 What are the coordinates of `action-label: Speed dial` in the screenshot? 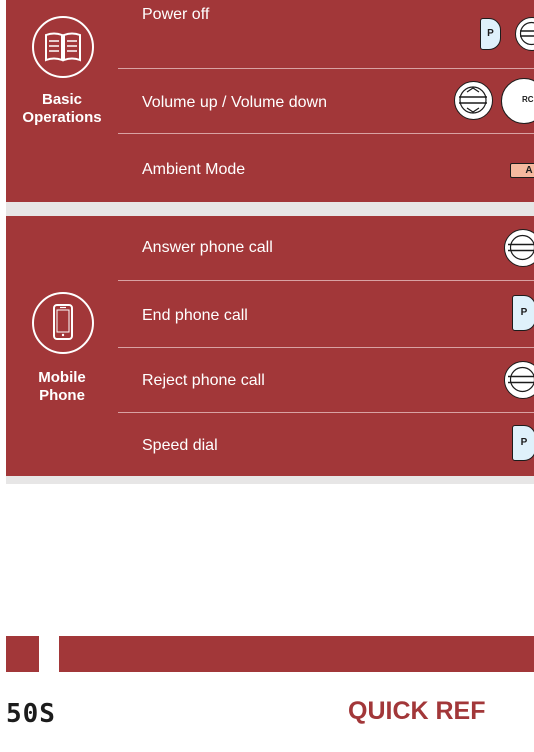 It's located at (180, 445).